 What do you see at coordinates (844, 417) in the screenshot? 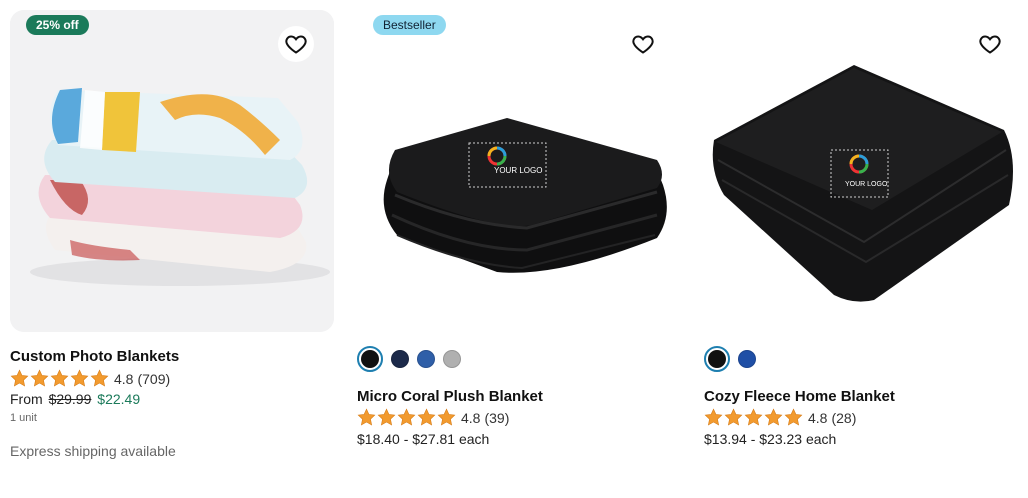
I see `review-count: (28)` at bounding box center [844, 417].